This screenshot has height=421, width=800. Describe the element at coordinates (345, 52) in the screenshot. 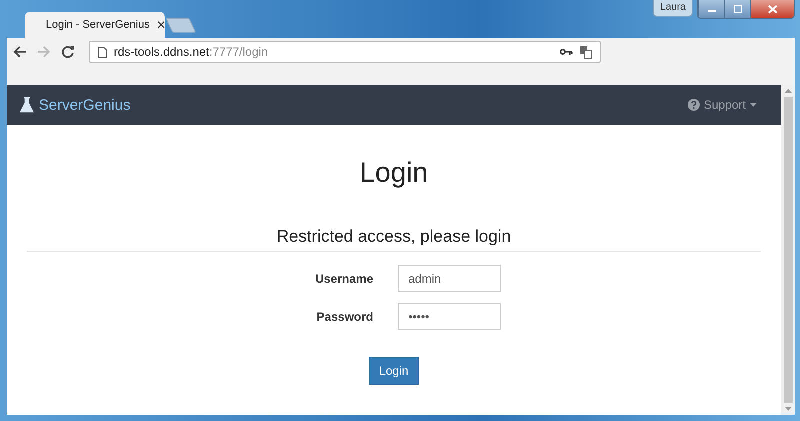

I see `address-bar: rds-tools.ddns.net:7777/login` at that location.